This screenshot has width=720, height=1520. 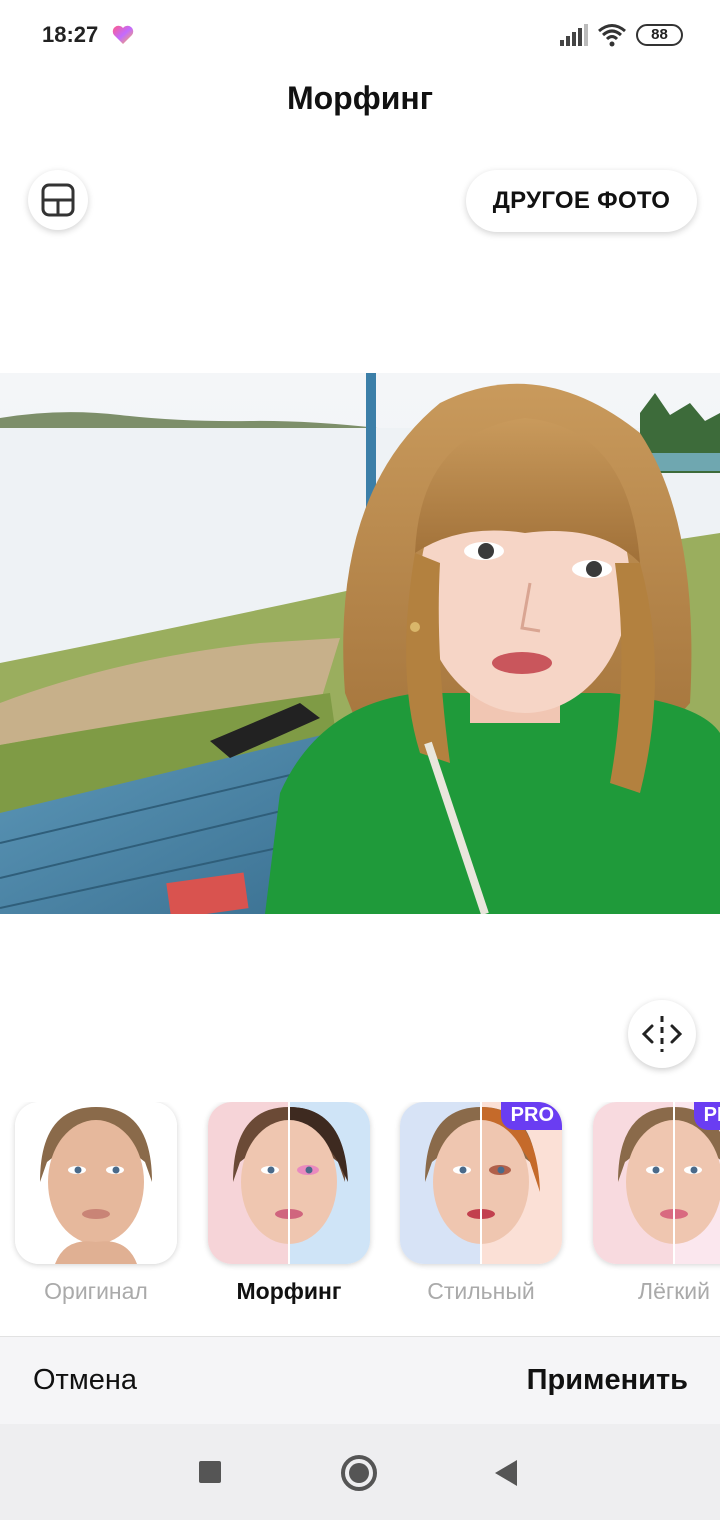 I want to click on page-title: Морфинг, so click(x=360, y=98).